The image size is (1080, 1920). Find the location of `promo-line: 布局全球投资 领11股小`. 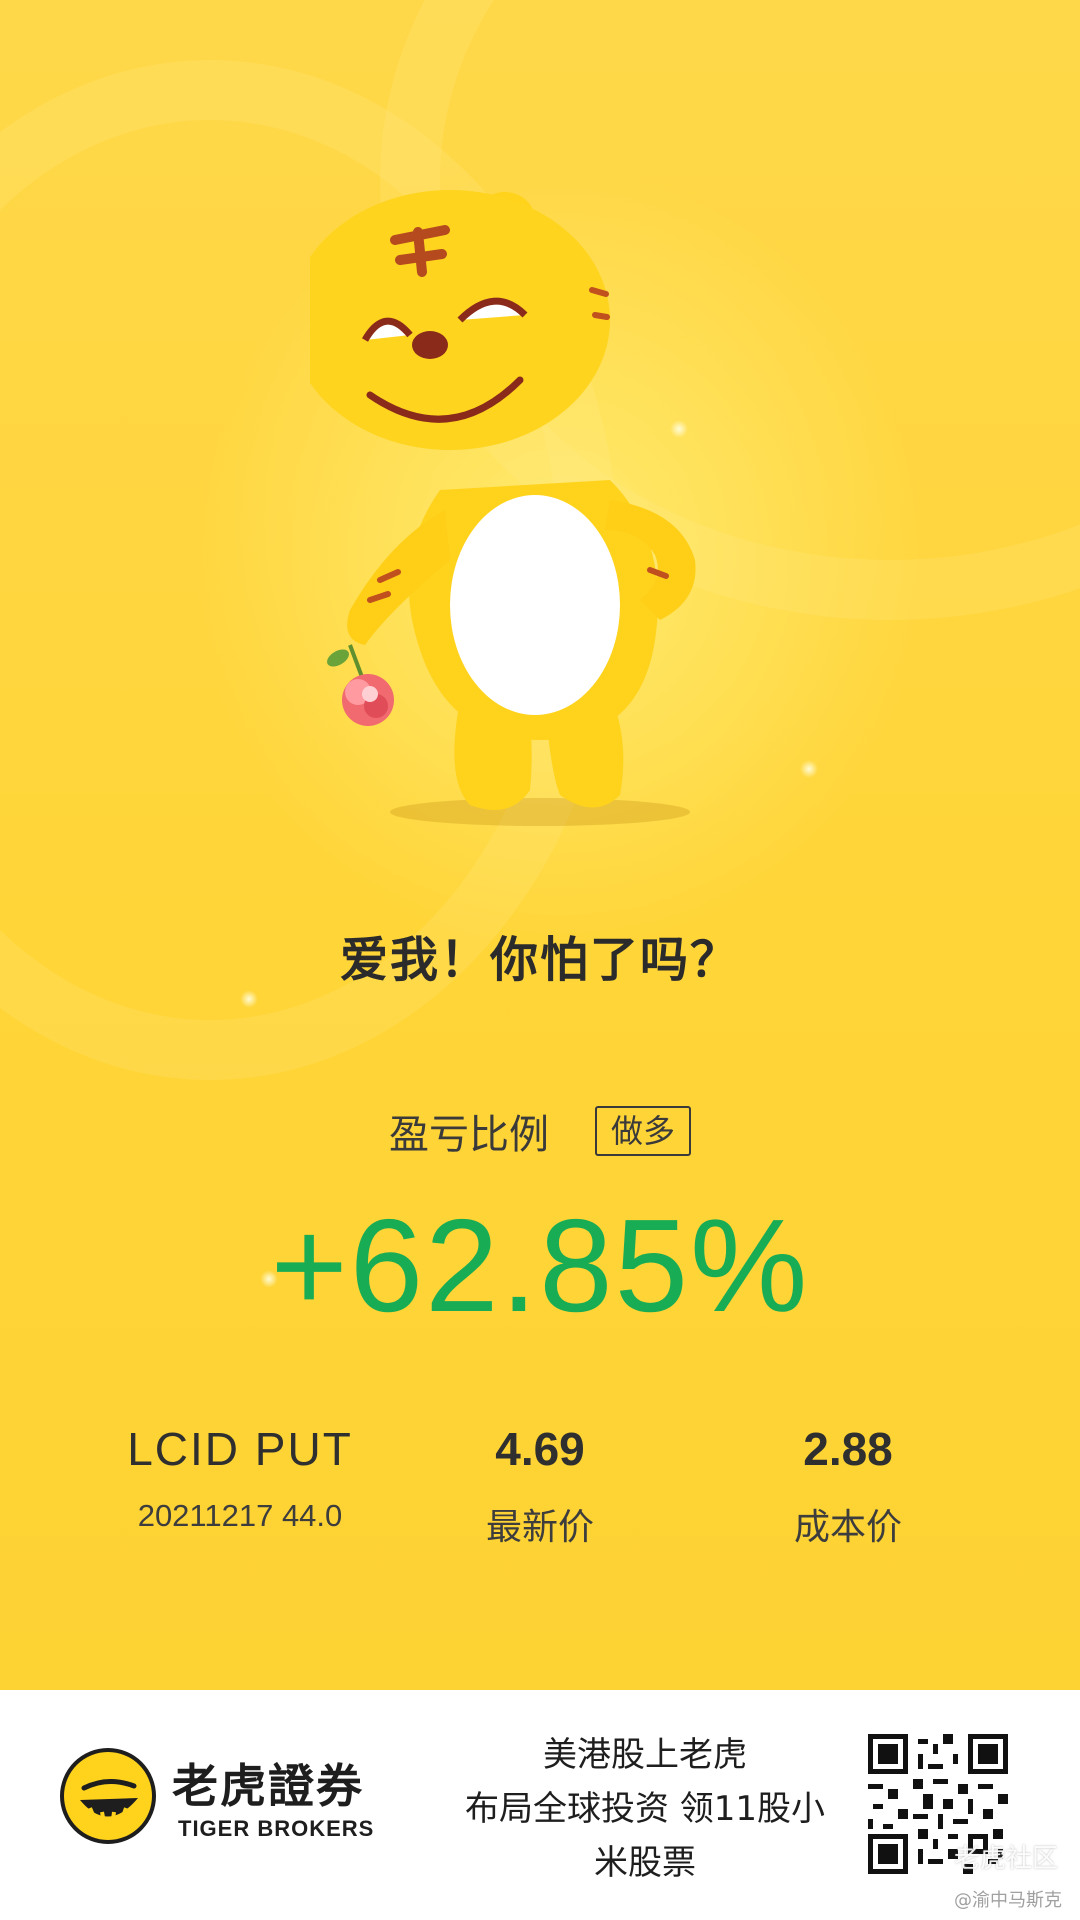

promo-line: 布局全球投资 领11股小 is located at coordinates (645, 1809).